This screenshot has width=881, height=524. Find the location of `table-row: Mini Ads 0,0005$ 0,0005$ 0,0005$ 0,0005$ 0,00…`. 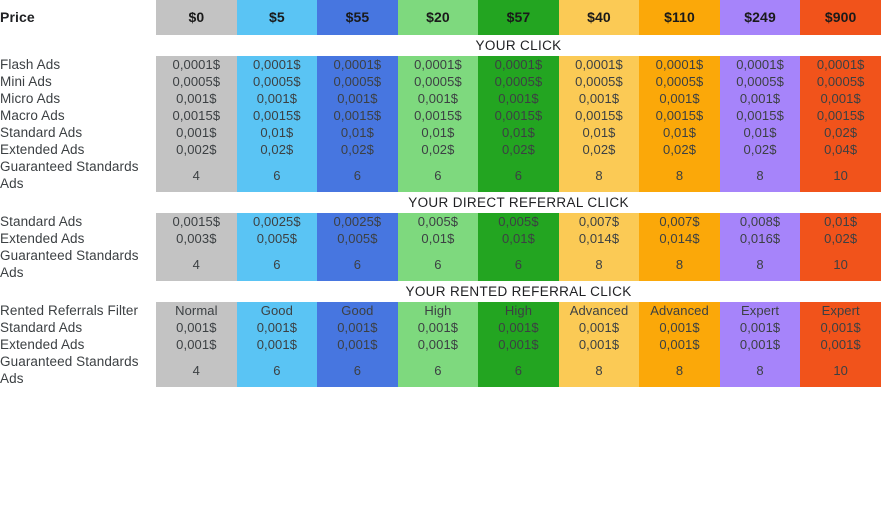

table-row: Mini Ads 0,0005$ 0,0005$ 0,0005$ 0,0005$ 0,00… is located at coordinates (440, 81).